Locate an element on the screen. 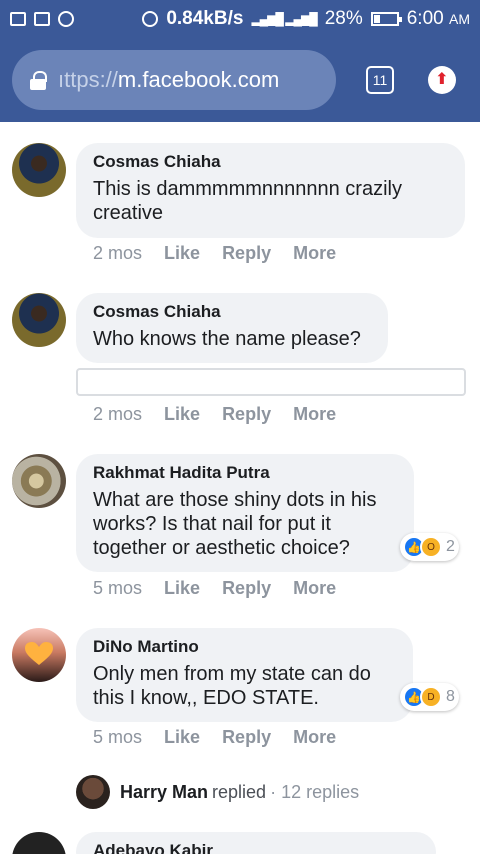 Image resolution: width=480 pixels, height=854 pixels. view-replies-link: Harry Man replied · 12 replies is located at coordinates (217, 792).